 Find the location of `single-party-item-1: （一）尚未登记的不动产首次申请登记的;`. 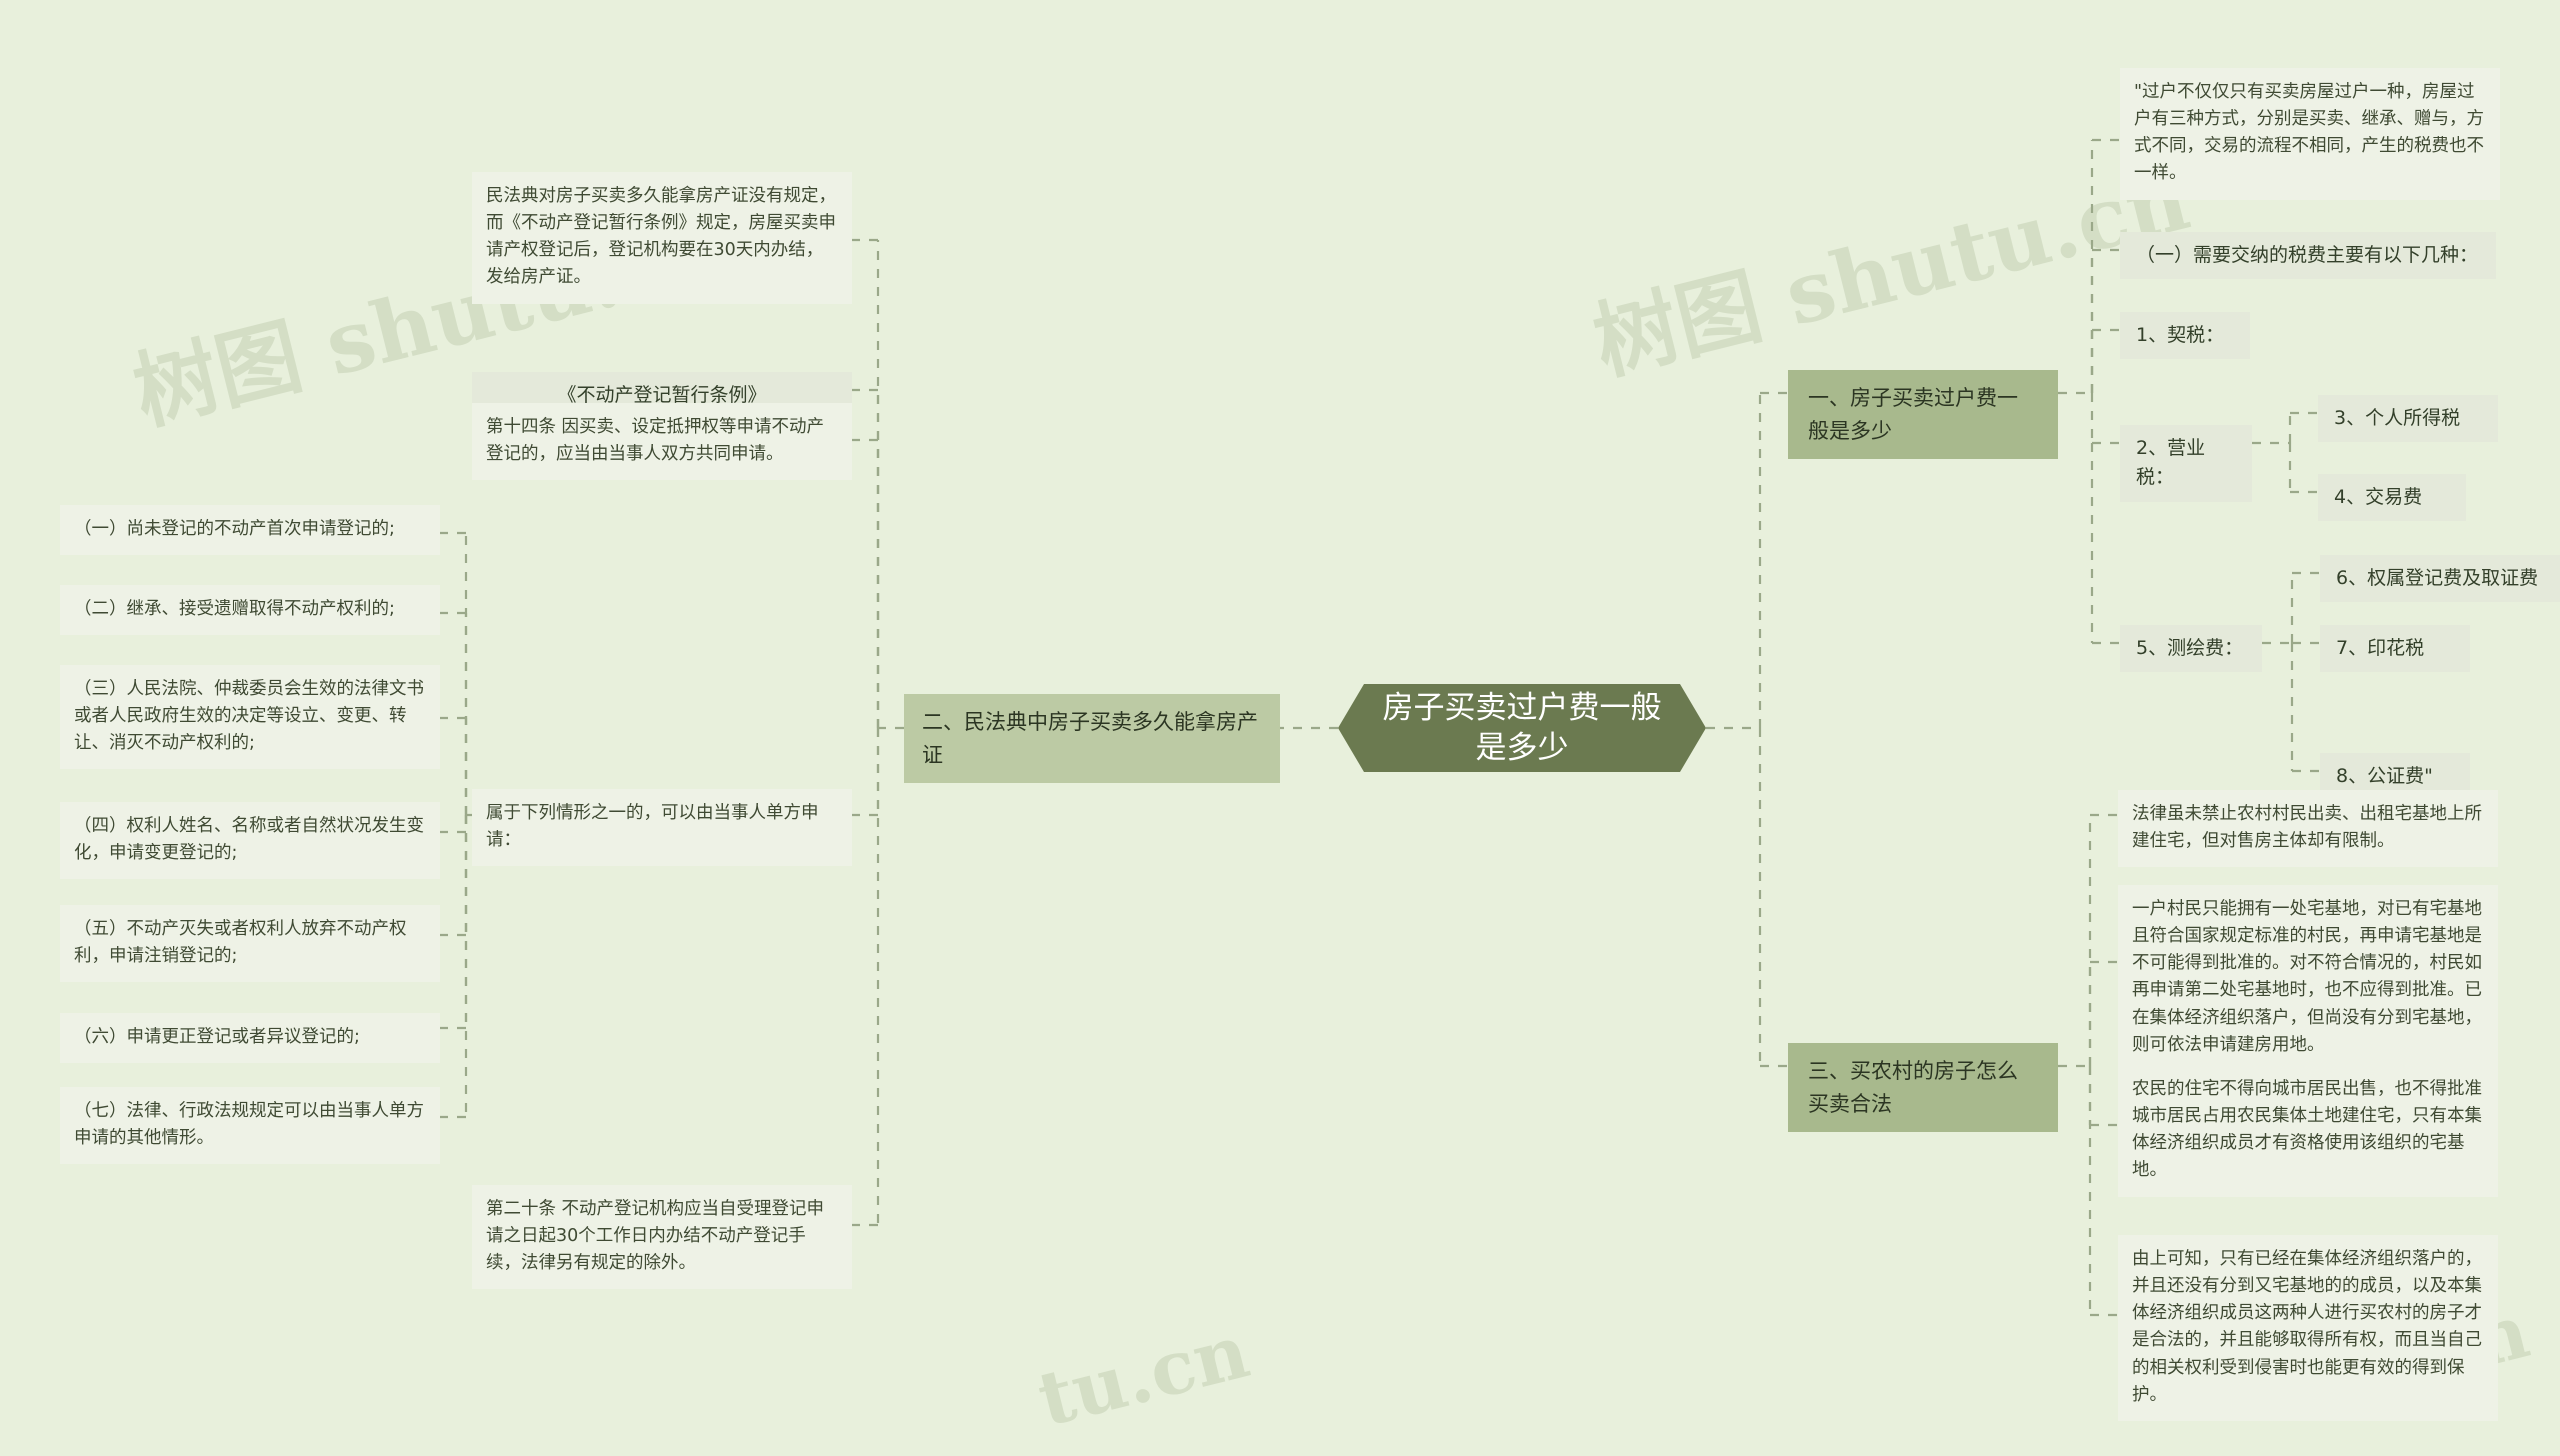

single-party-item-1: （一）尚未登记的不动产首次申请登记的; is located at coordinates (250, 530).